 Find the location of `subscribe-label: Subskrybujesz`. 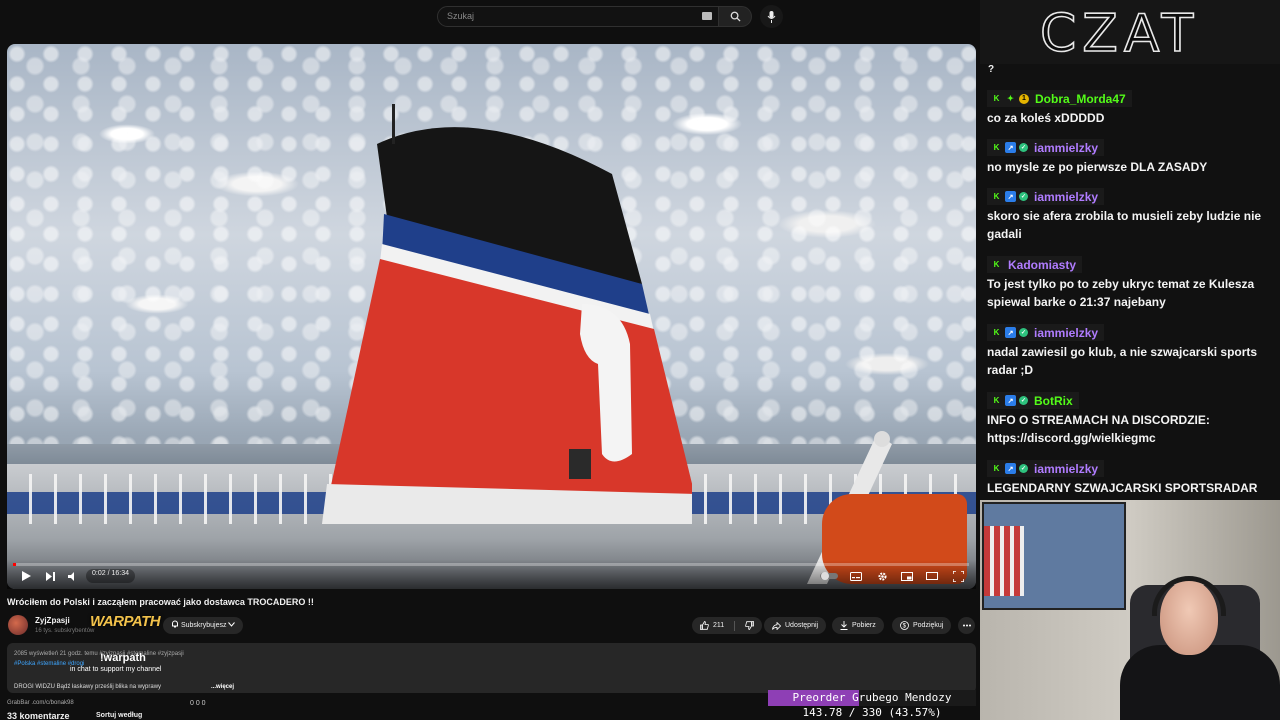

subscribe-label: Subskrybujesz is located at coordinates (203, 625).